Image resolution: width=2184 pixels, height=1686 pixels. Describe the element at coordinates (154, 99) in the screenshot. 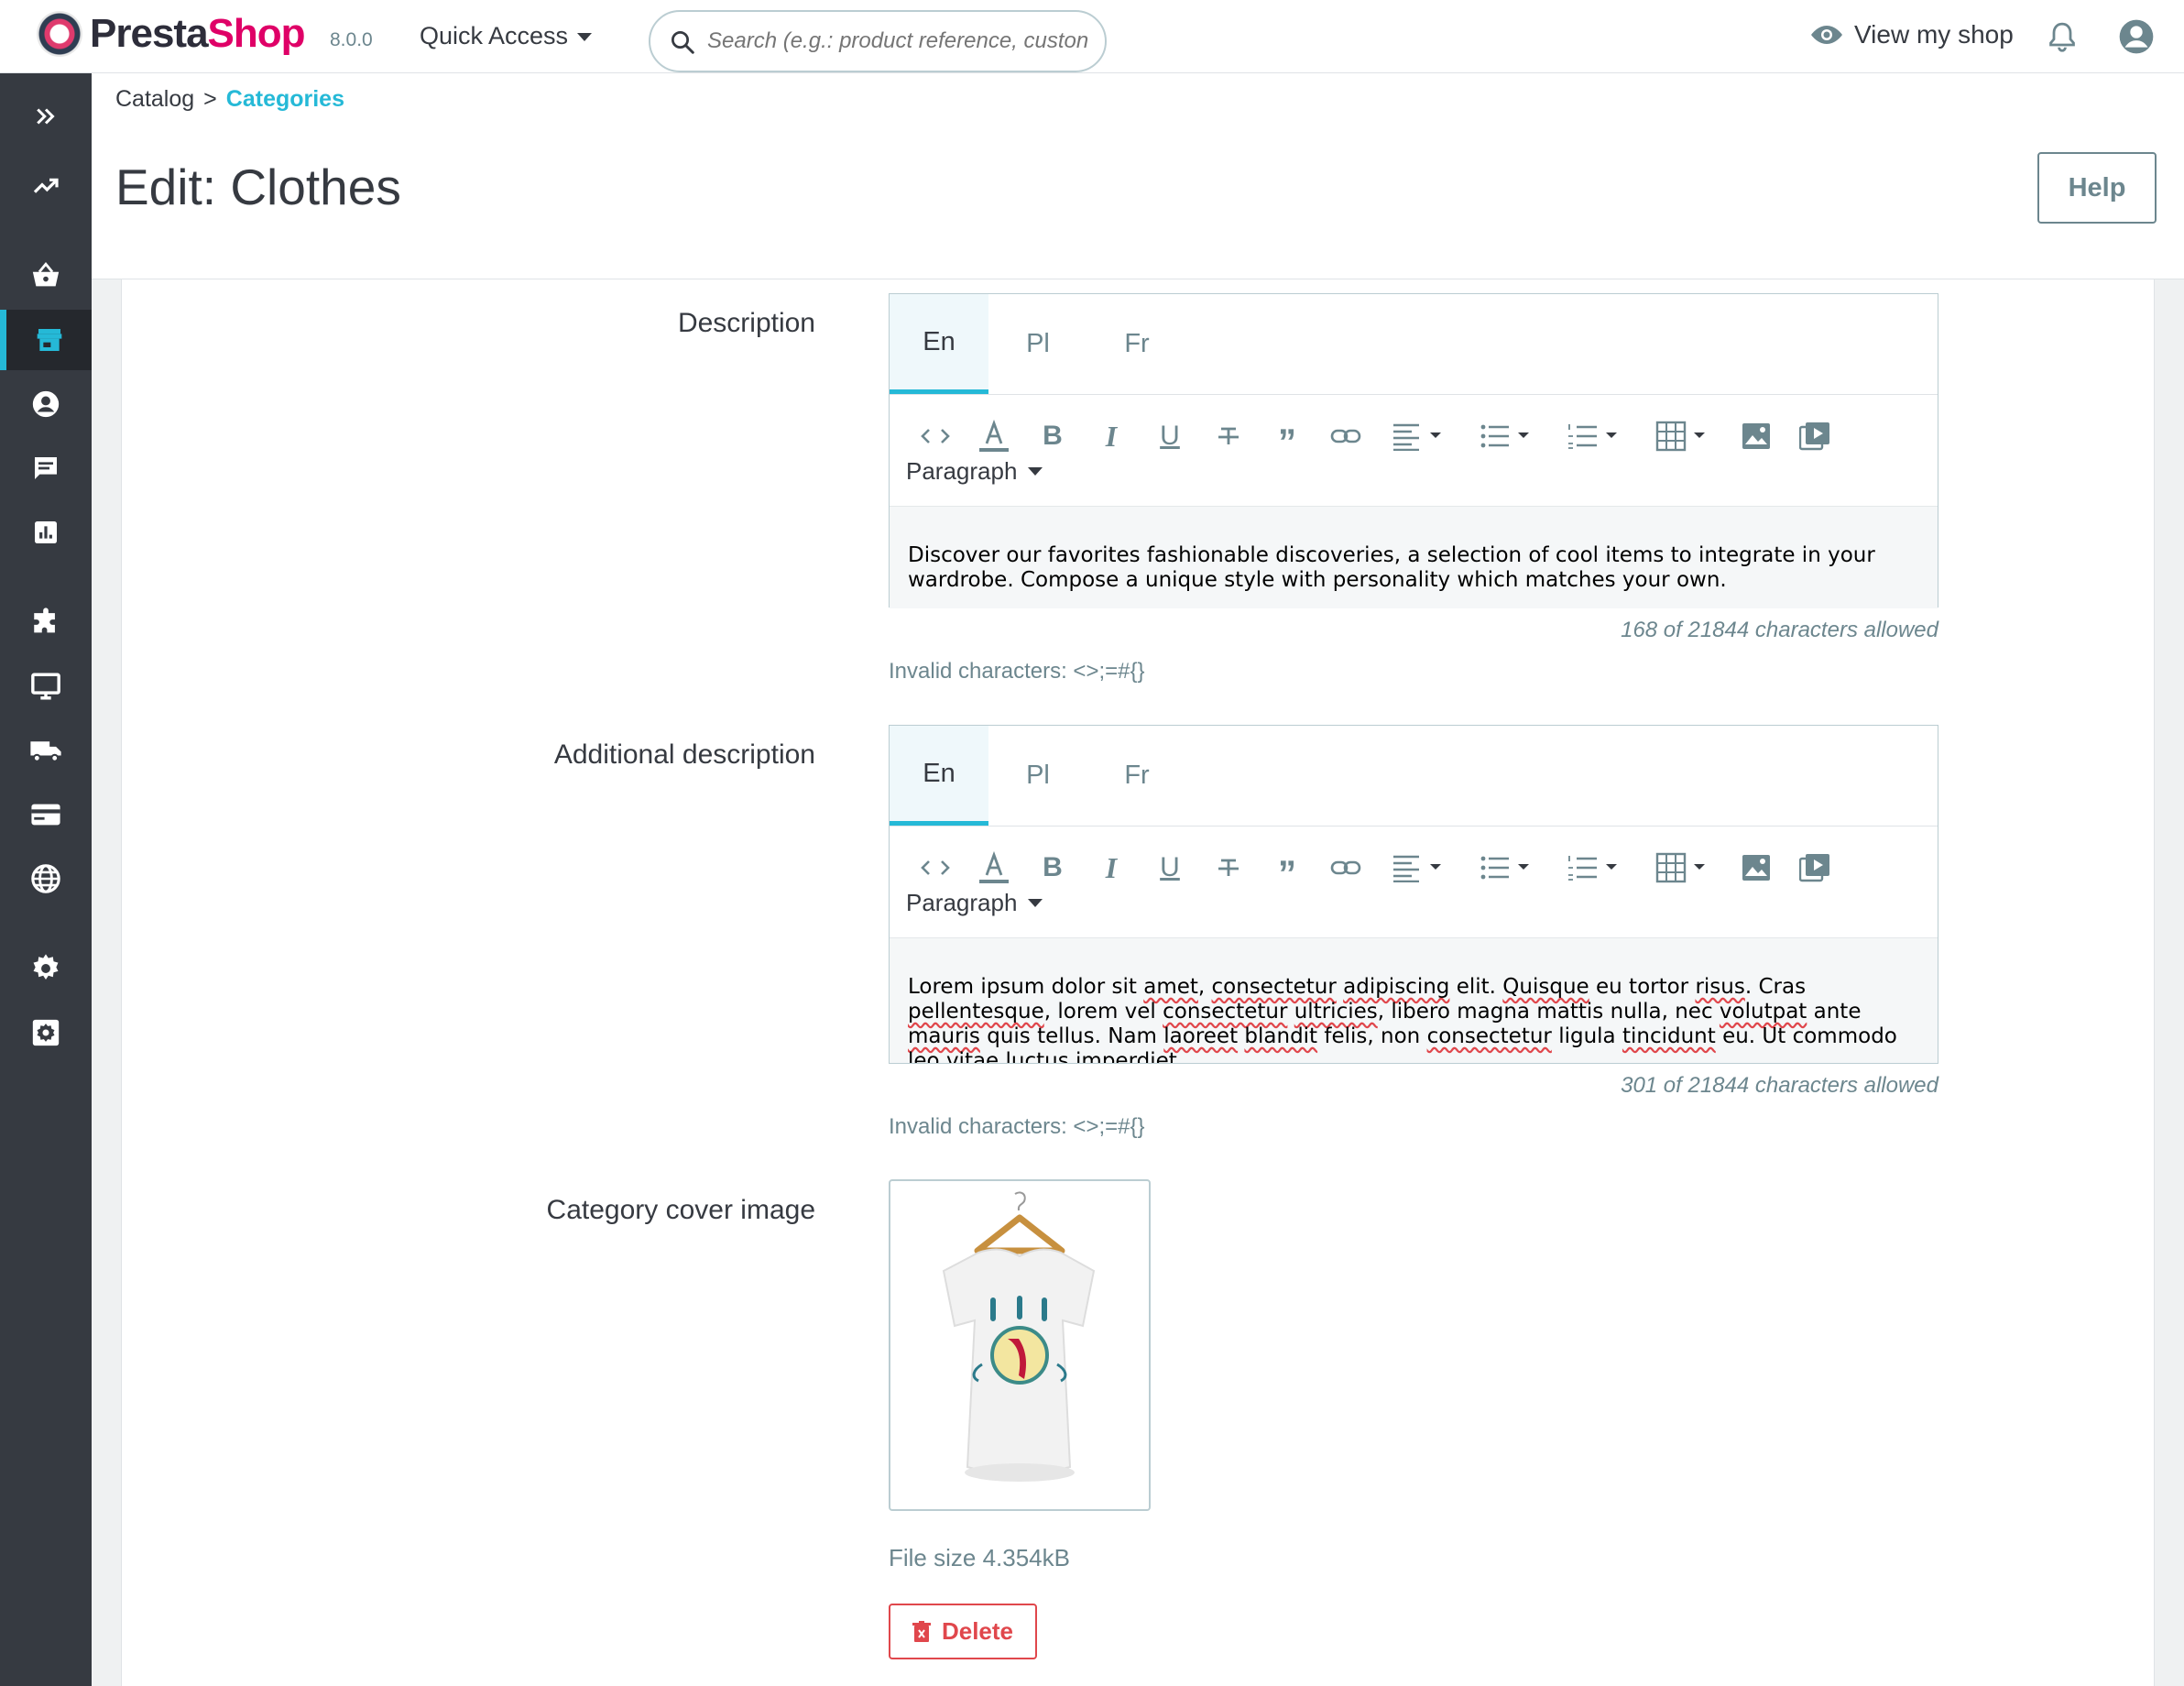

I see `breadcrumb-catalog: Catalog` at that location.